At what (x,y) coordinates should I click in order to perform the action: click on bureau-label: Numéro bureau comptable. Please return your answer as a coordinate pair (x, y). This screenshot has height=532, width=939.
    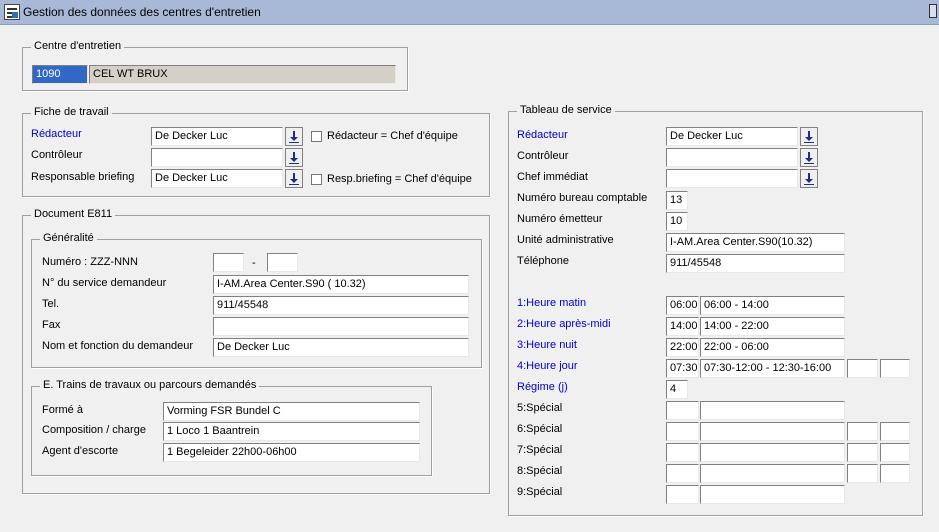
    Looking at the image, I should click on (582, 198).